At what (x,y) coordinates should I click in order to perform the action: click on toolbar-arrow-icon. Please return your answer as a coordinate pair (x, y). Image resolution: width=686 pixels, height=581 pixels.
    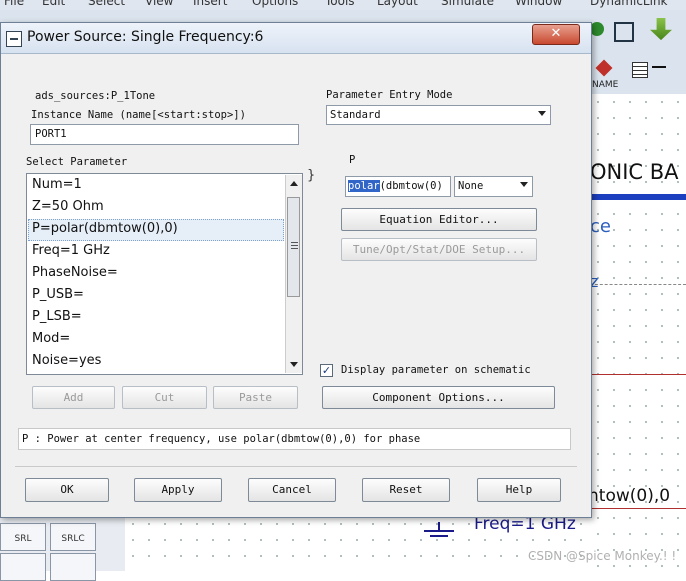
    Looking at the image, I should click on (659, 67).